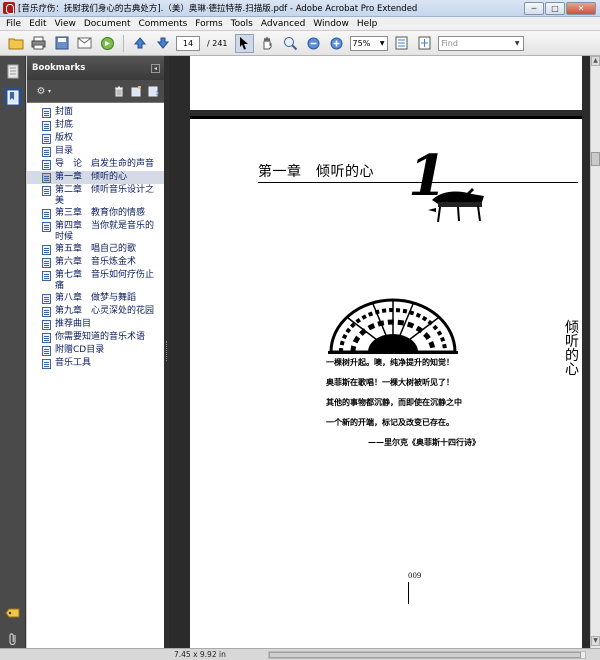 Image resolution: width=600 pixels, height=660 pixels. What do you see at coordinates (386, 83) in the screenshot?
I see `previous-page-bottom` at bounding box center [386, 83].